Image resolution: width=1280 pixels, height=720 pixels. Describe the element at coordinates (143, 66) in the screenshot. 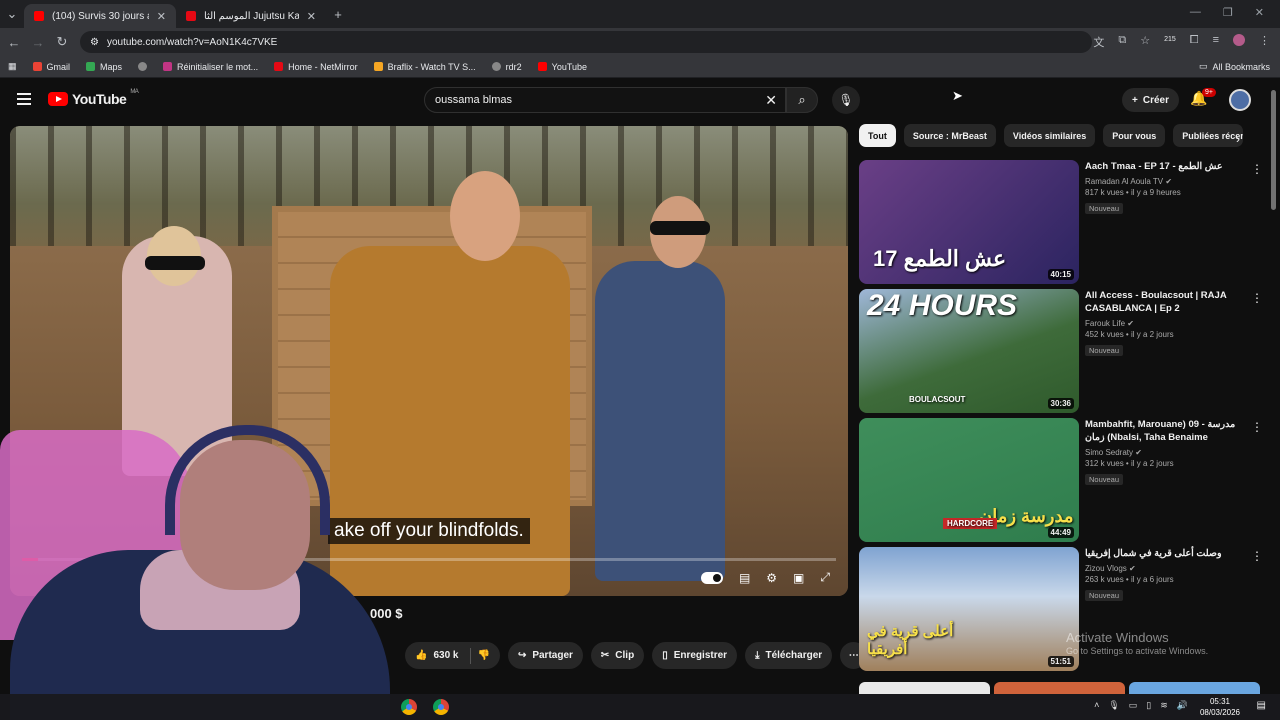

I see `bookmark-globe` at that location.